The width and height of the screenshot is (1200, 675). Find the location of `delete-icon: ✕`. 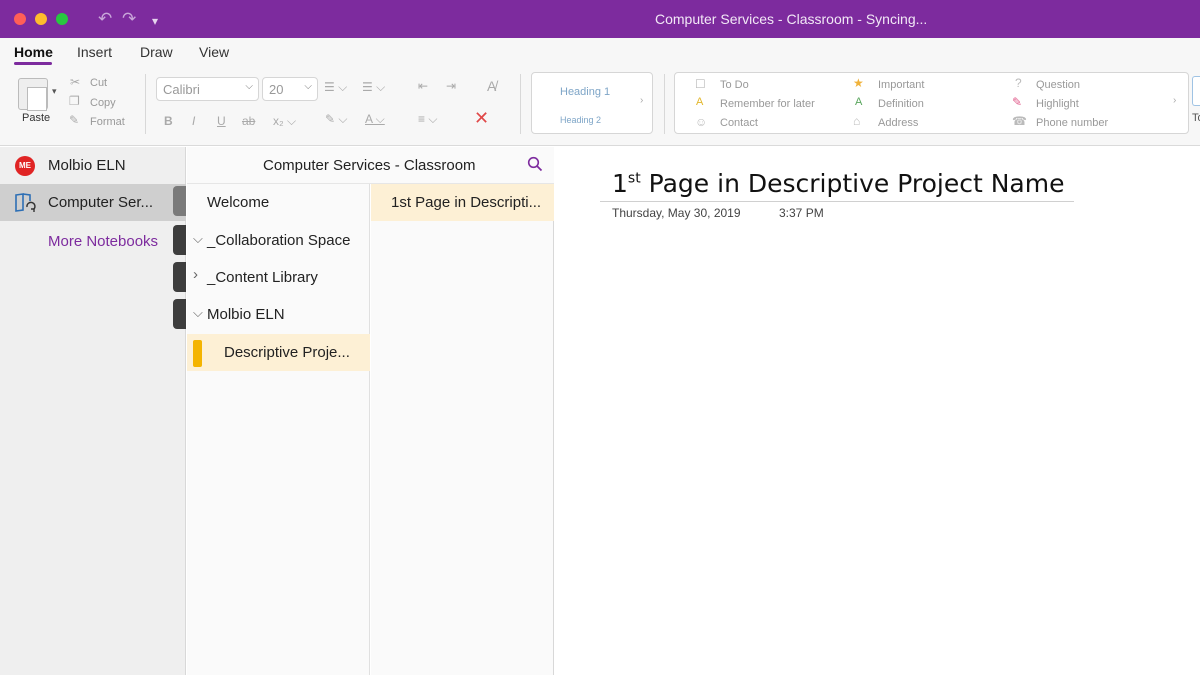

delete-icon: ✕ is located at coordinates (481, 118).